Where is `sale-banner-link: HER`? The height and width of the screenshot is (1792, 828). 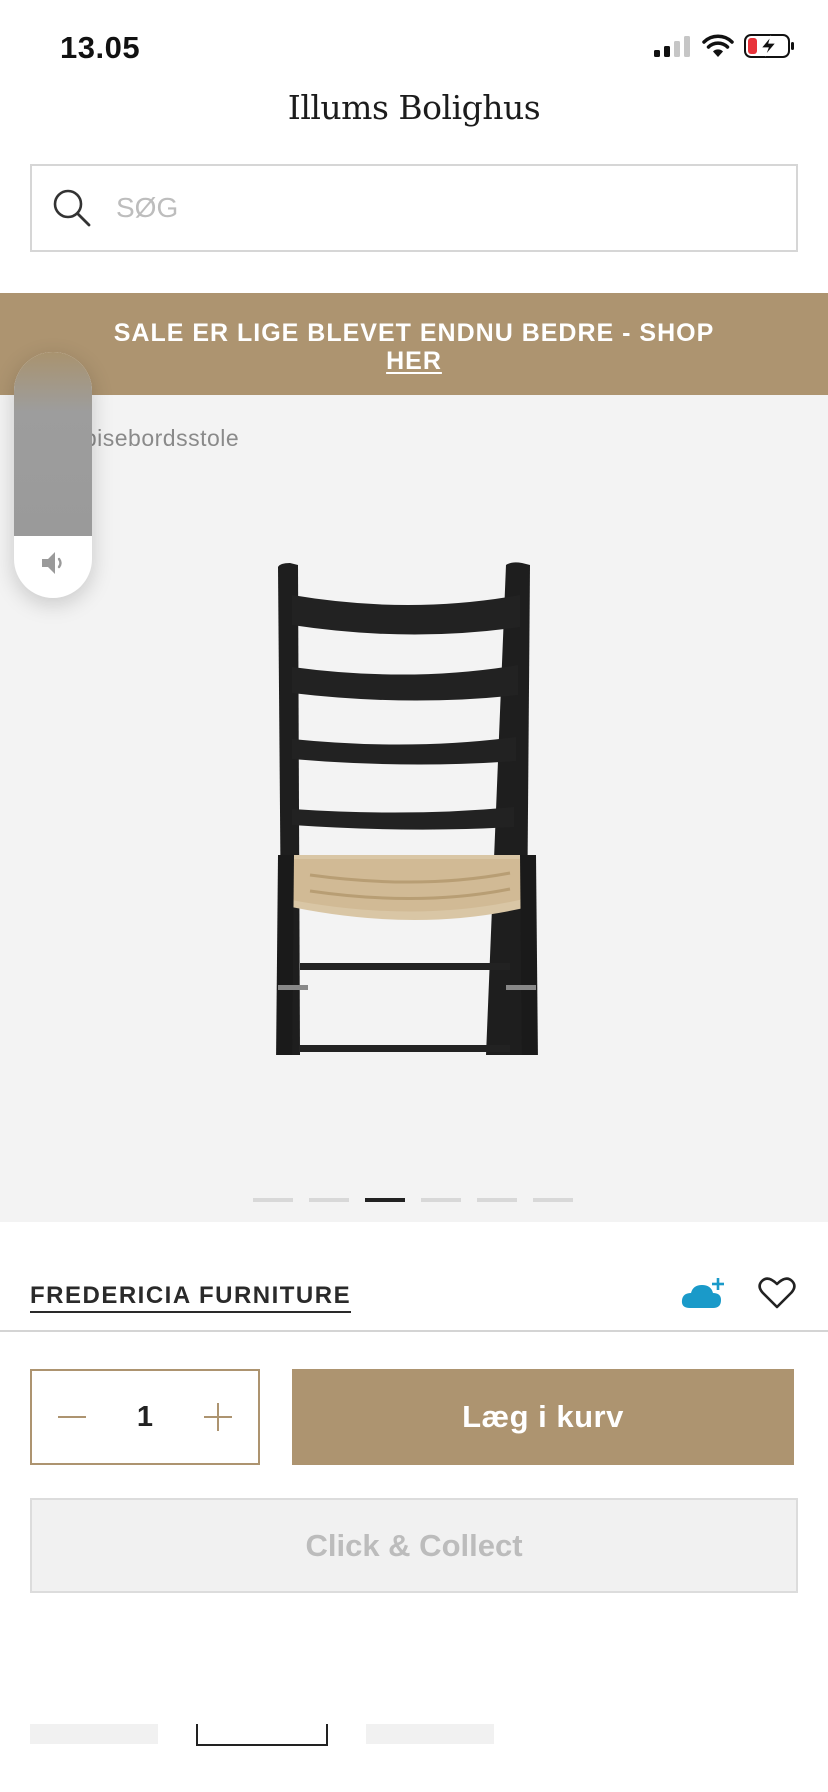 sale-banner-link: HER is located at coordinates (414, 361).